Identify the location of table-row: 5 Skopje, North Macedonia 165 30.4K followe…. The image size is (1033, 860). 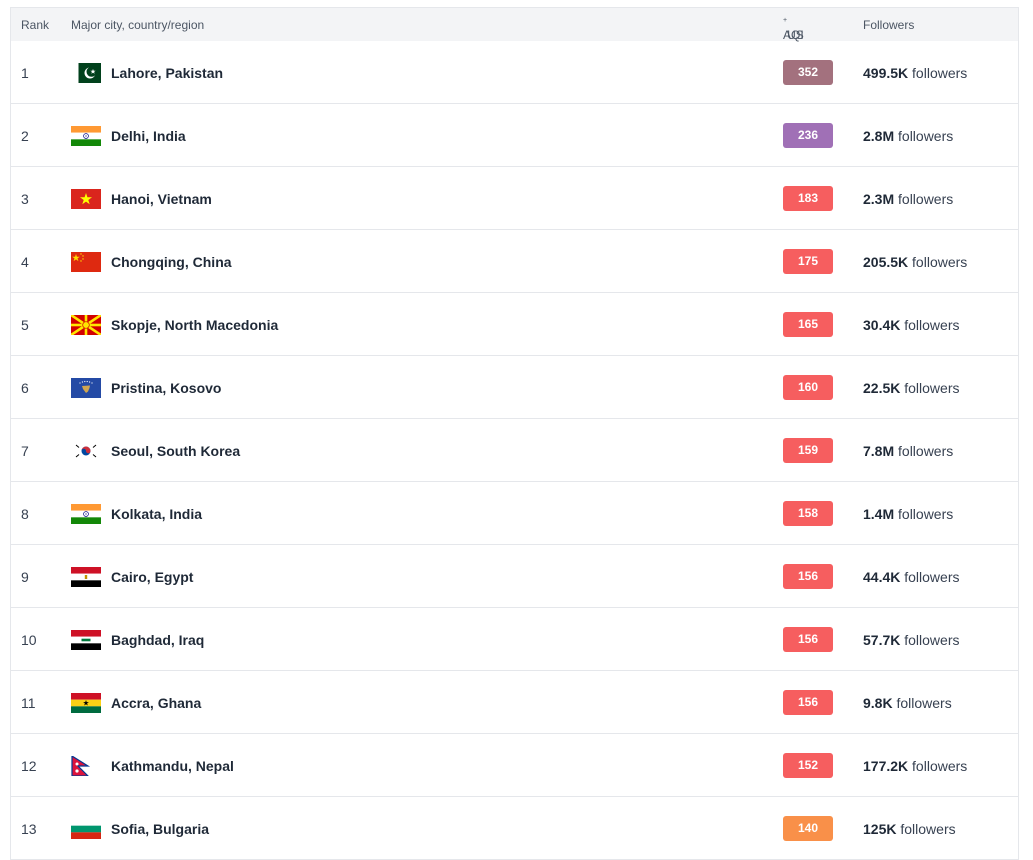
(514, 324).